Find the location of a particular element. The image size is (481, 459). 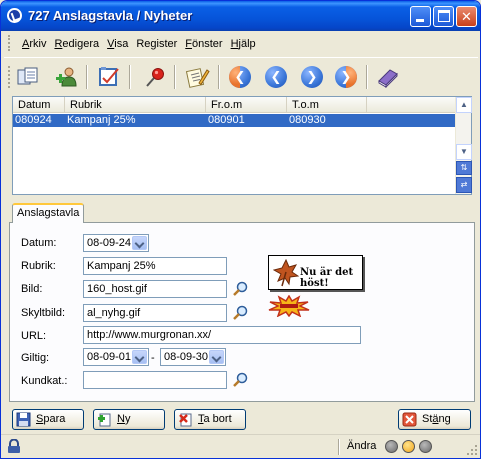

close-icon: ✕ is located at coordinates (466, 16).